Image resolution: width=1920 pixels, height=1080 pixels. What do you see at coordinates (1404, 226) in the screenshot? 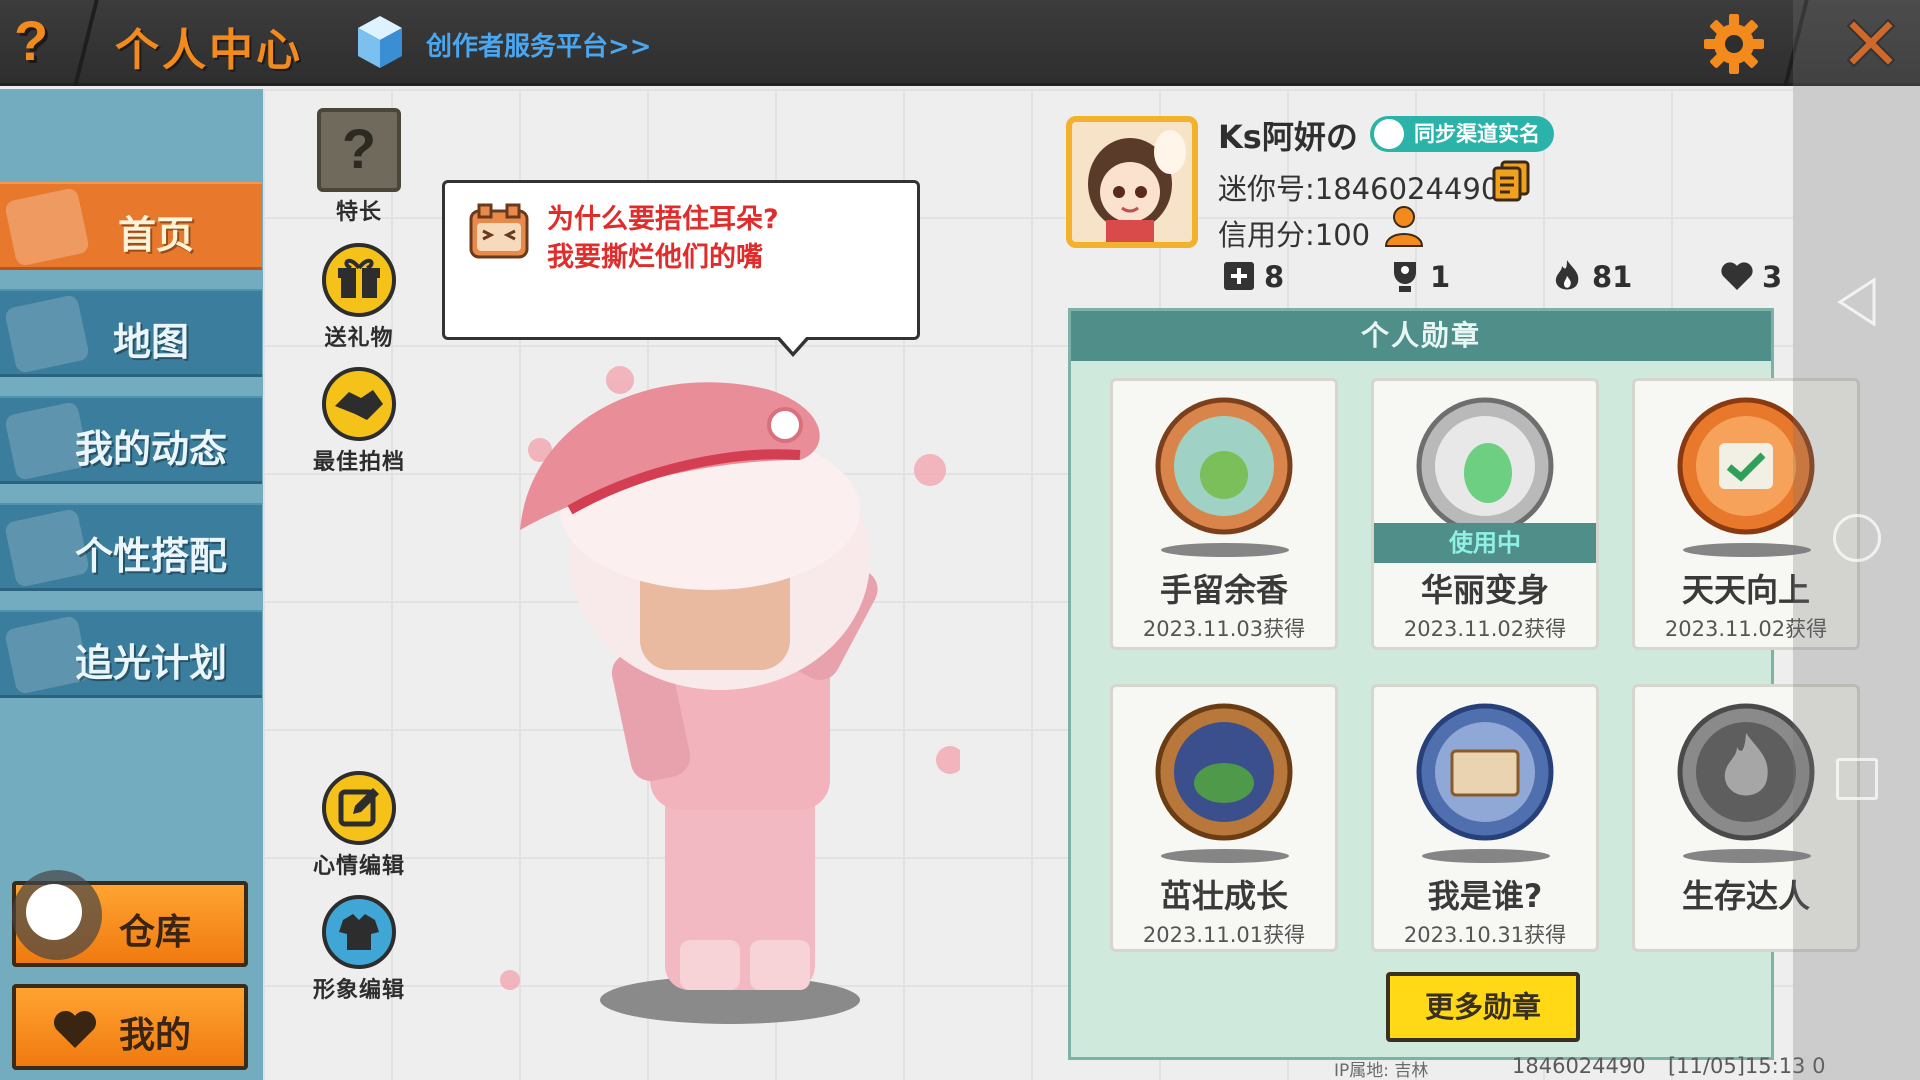
I see `credit-person-icon` at bounding box center [1404, 226].